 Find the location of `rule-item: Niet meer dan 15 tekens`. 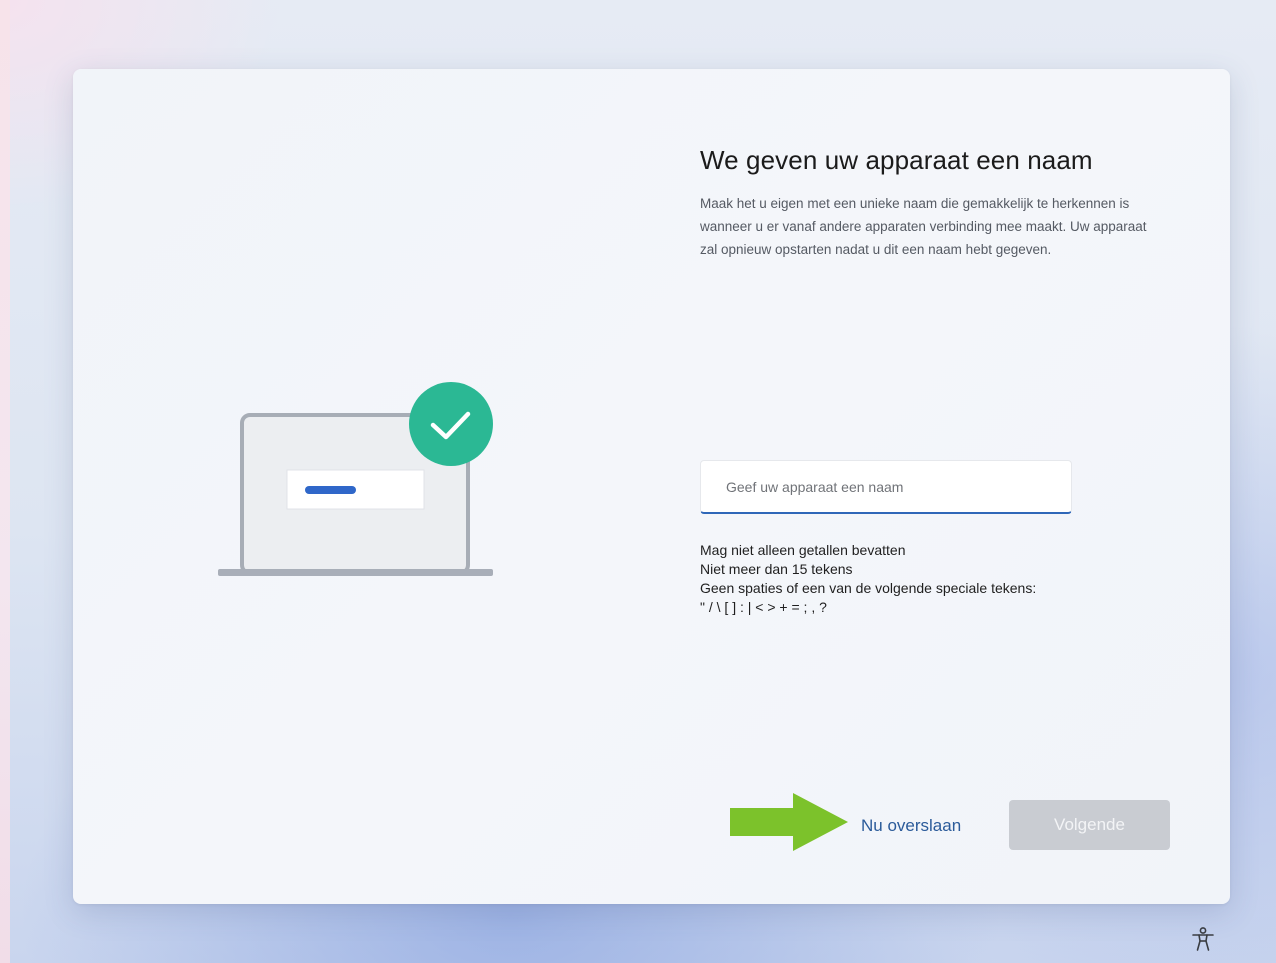

rule-item: Niet meer dan 15 tekens is located at coordinates (776, 569).